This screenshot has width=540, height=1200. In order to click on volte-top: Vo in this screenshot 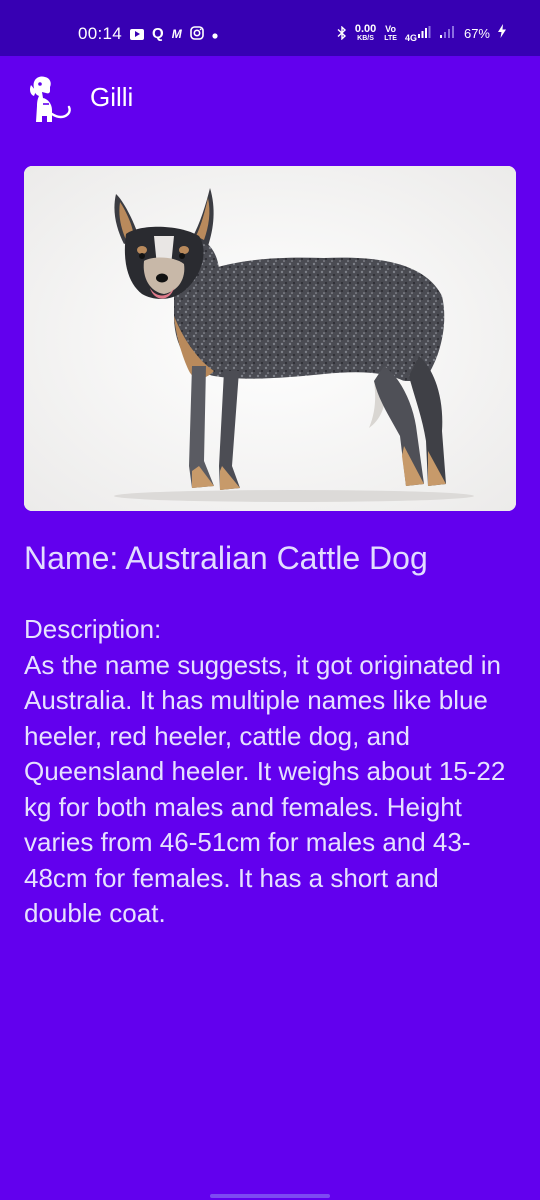, I will do `click(391, 28)`.